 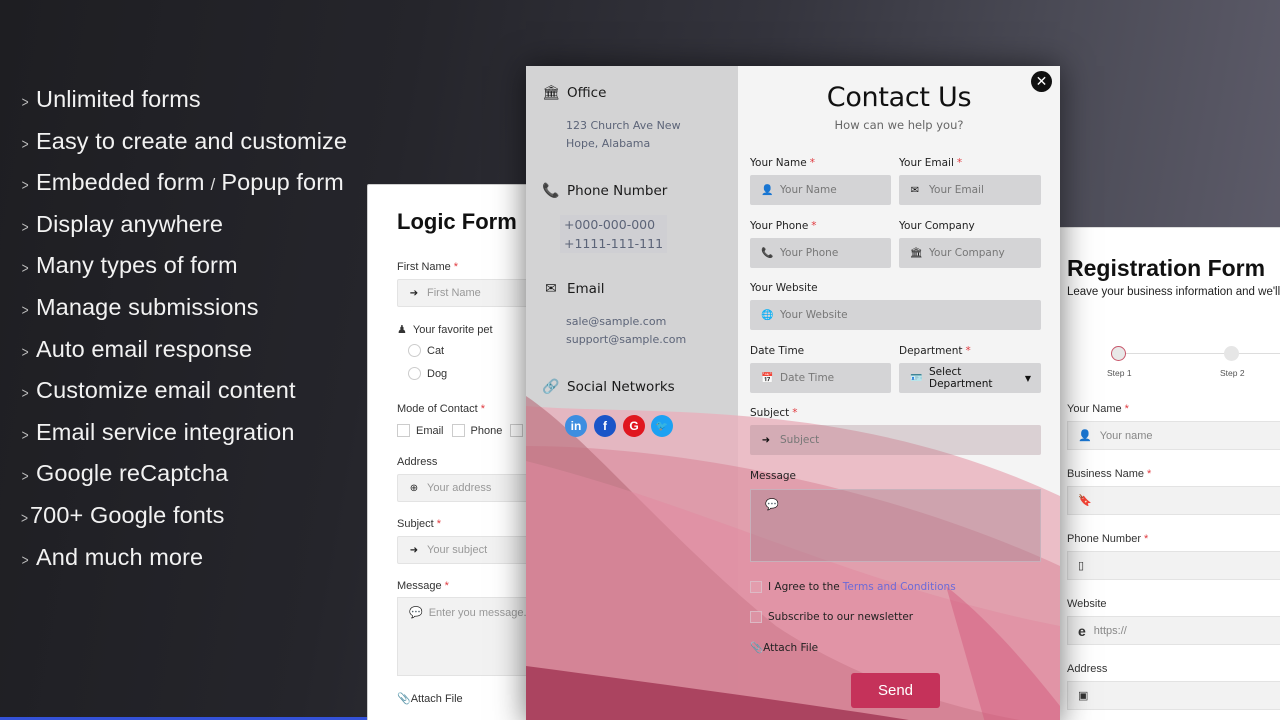 I want to click on phone-numbers: +000-000-000 +1111-111-111, so click(x=614, y=234).